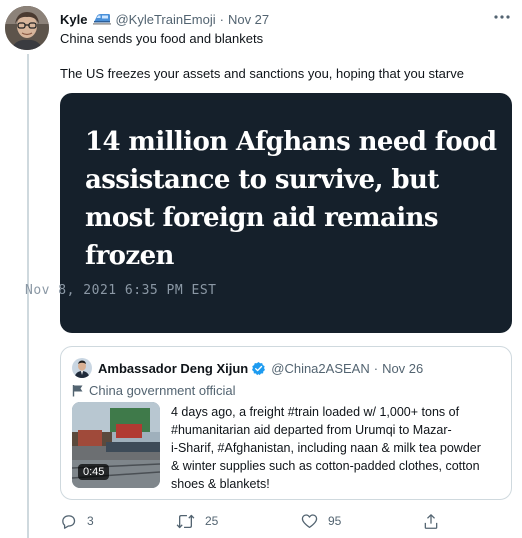 Image resolution: width=522 pixels, height=538 pixels. What do you see at coordinates (162, 390) in the screenshot?
I see `government-label-text: China government official` at bounding box center [162, 390].